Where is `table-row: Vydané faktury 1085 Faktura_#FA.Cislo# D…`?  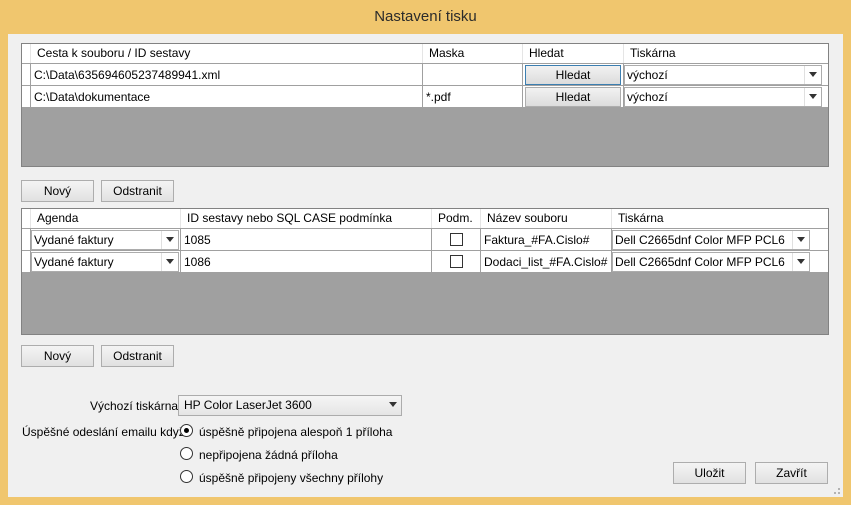
table-row: Vydané faktury 1085 Faktura_#FA.Cislo# D… is located at coordinates (425, 240).